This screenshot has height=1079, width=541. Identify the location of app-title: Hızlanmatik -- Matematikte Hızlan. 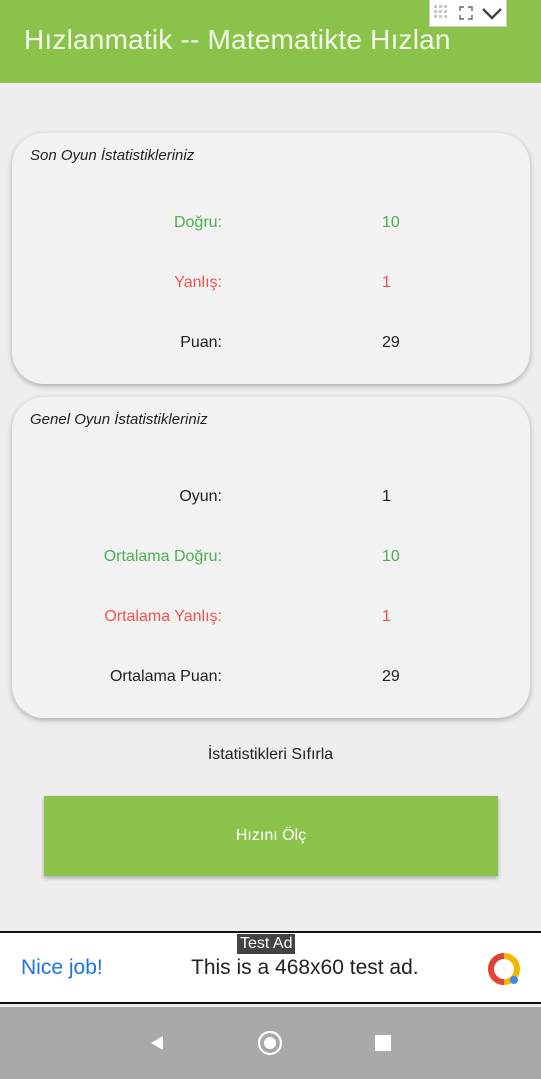
(237, 39).